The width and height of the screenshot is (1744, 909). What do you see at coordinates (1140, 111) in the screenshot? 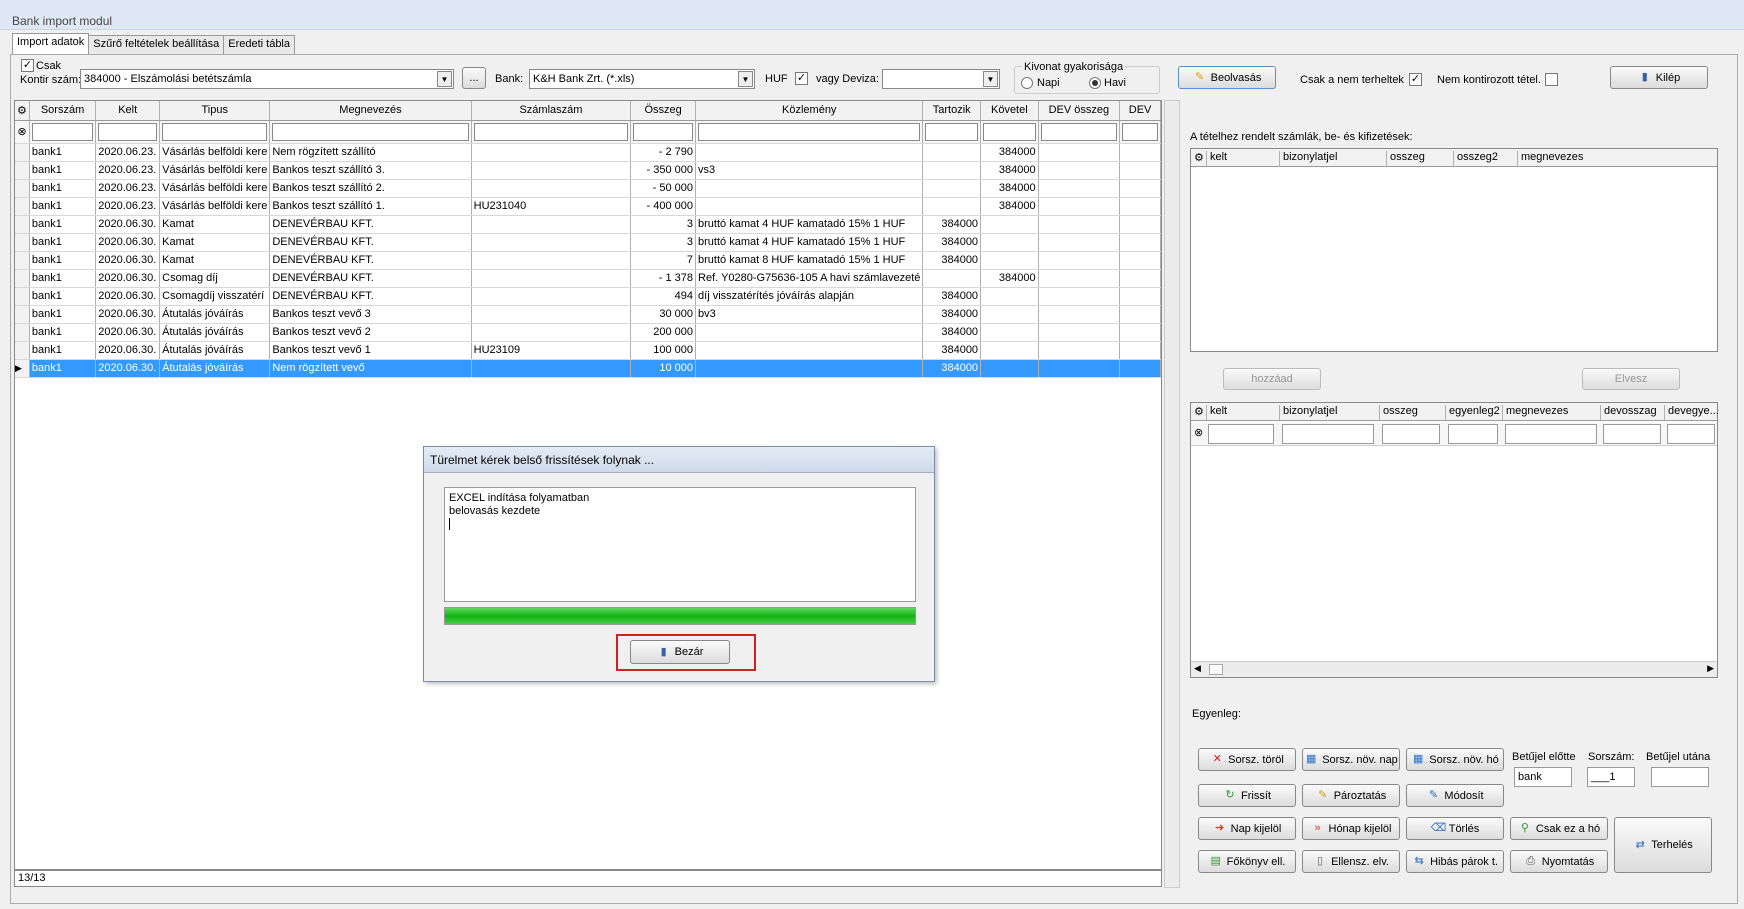
I see `col-dev: DEV` at bounding box center [1140, 111].